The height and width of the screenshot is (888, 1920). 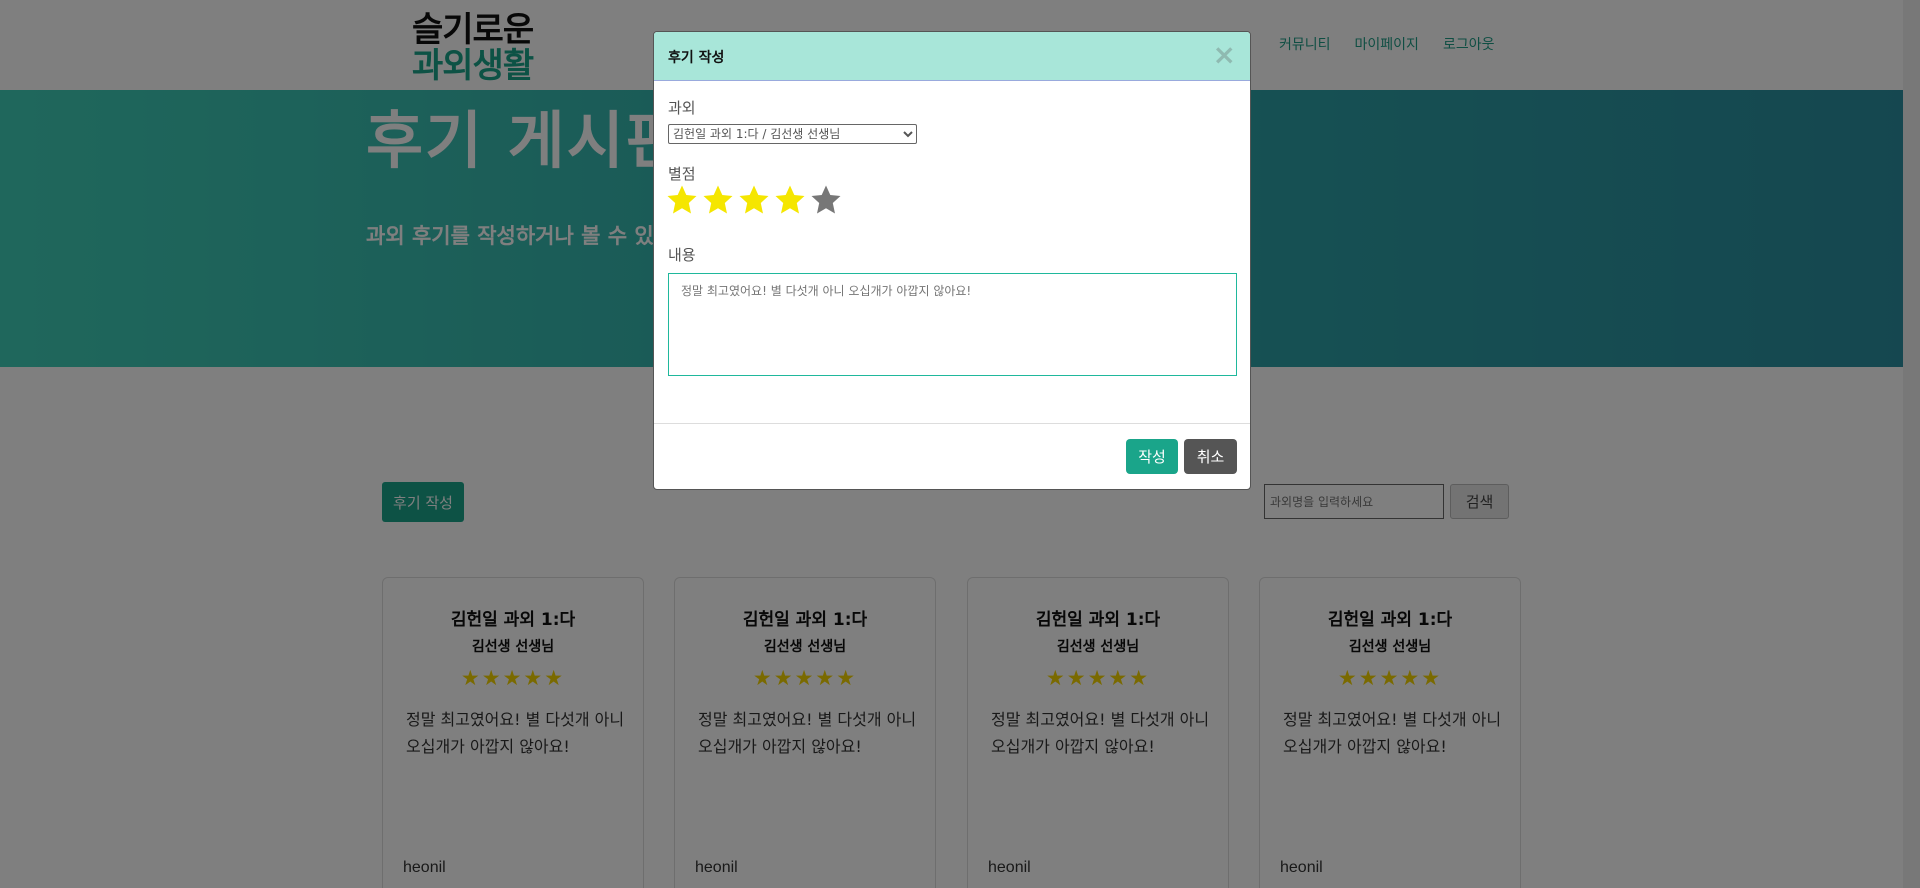 What do you see at coordinates (682, 255) in the screenshot?
I see `content-label: 내용` at bounding box center [682, 255].